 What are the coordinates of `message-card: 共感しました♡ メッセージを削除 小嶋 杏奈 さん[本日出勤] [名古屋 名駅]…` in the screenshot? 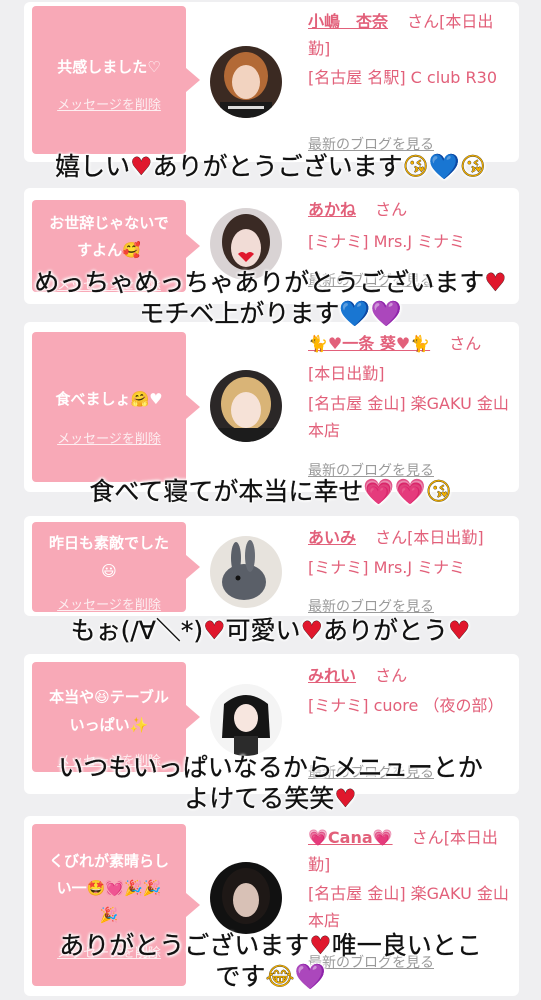 It's located at (271, 82).